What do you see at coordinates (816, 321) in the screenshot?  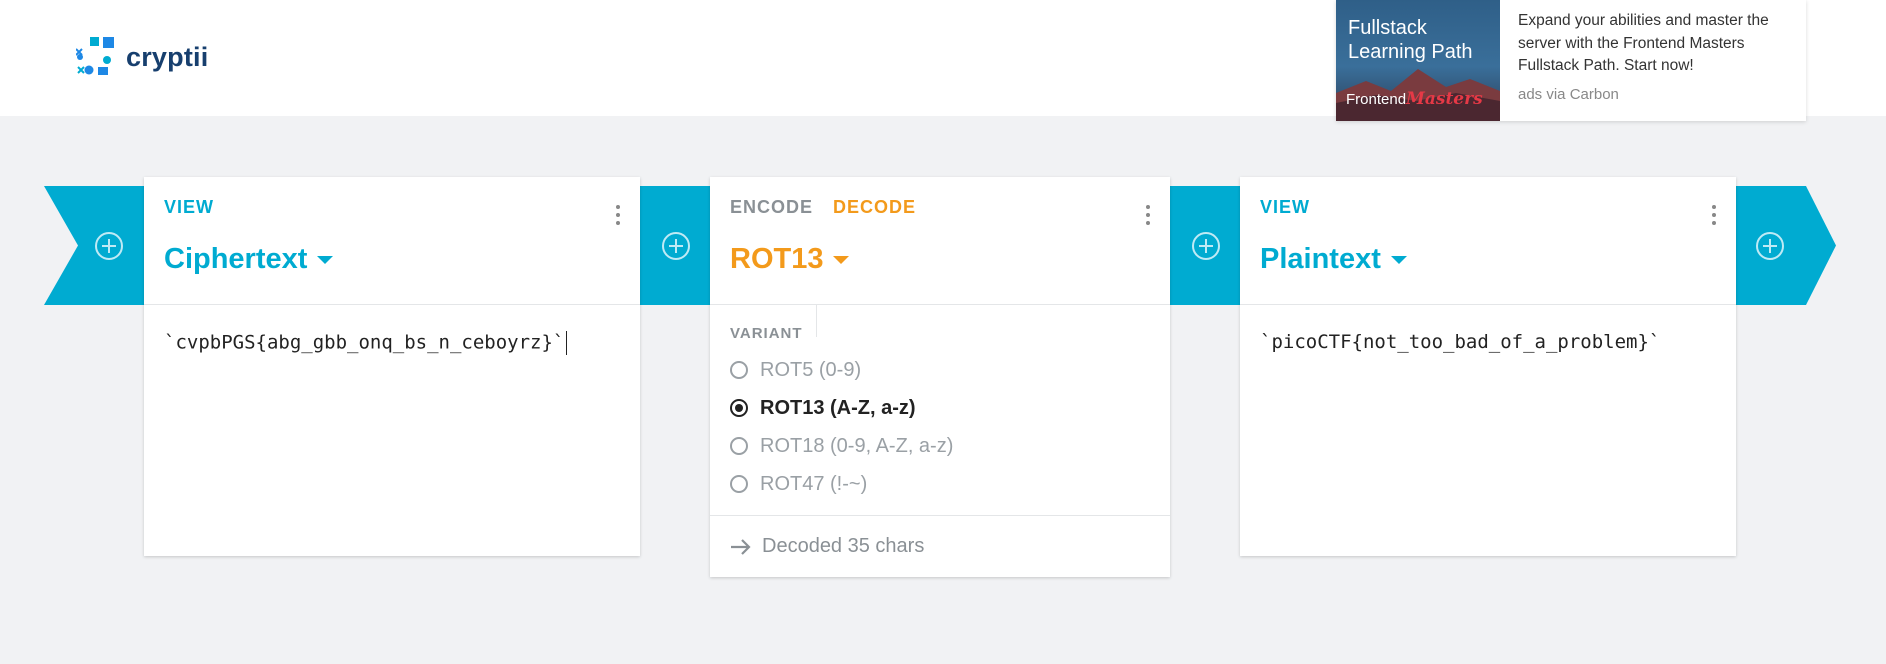 I see `divider` at bounding box center [816, 321].